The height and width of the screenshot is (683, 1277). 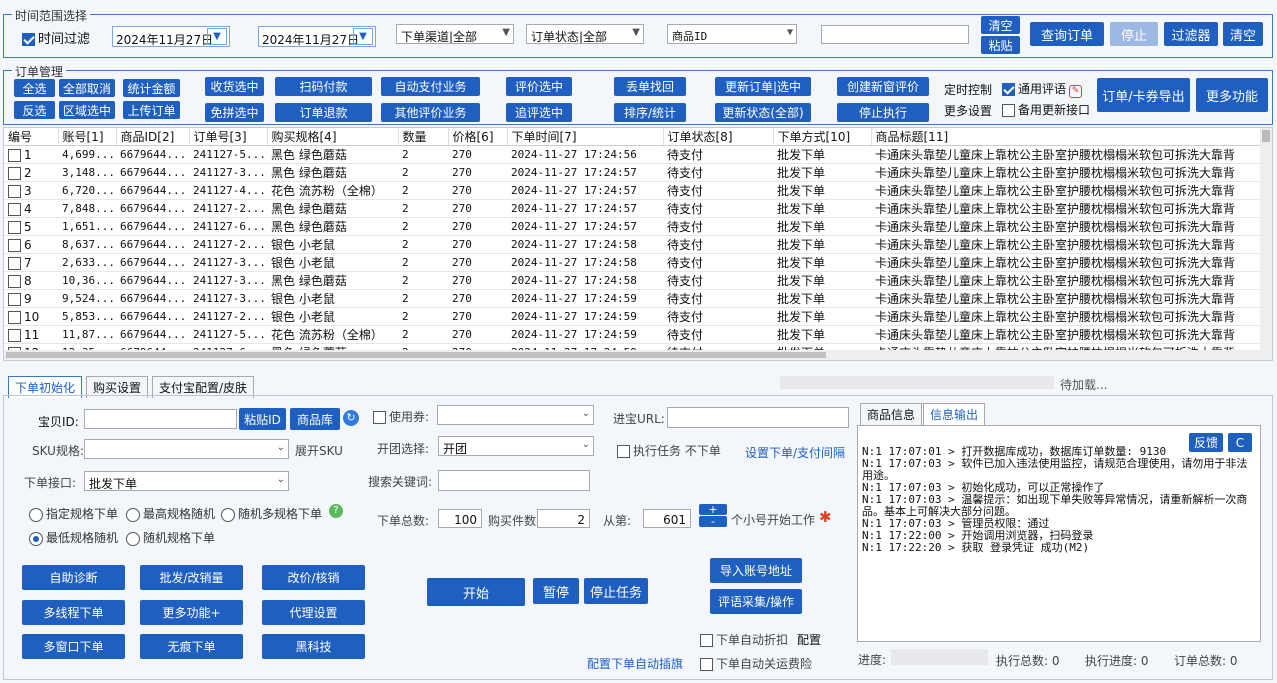 I want to click on pause-button: 暂停, so click(x=556, y=591).